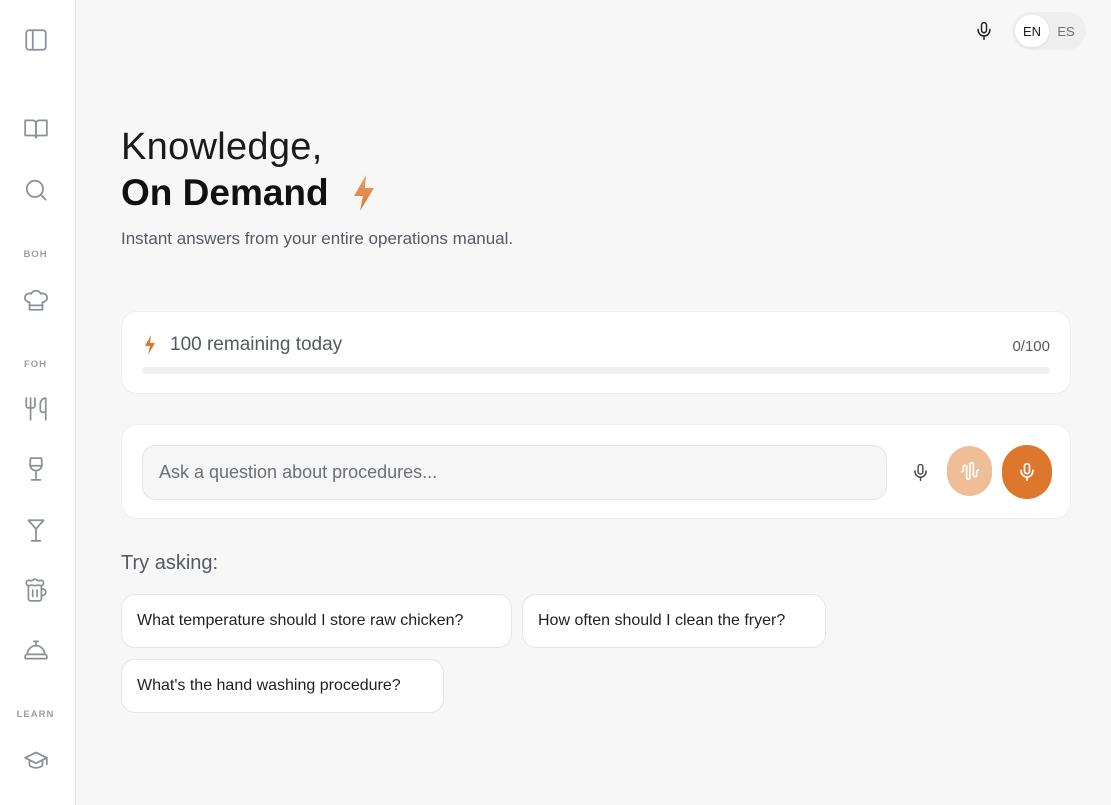  Describe the element at coordinates (596, 370) in the screenshot. I see `usage-progress-bar` at that location.